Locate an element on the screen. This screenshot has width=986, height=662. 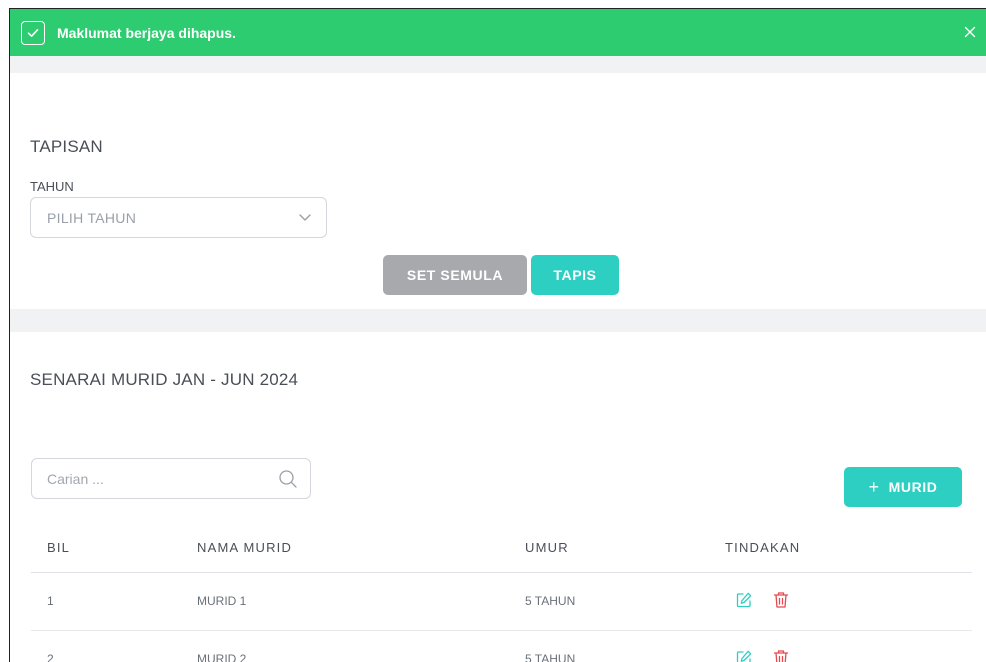
toast-message: Maklumat berjaya dihapus. is located at coordinates (146, 32).